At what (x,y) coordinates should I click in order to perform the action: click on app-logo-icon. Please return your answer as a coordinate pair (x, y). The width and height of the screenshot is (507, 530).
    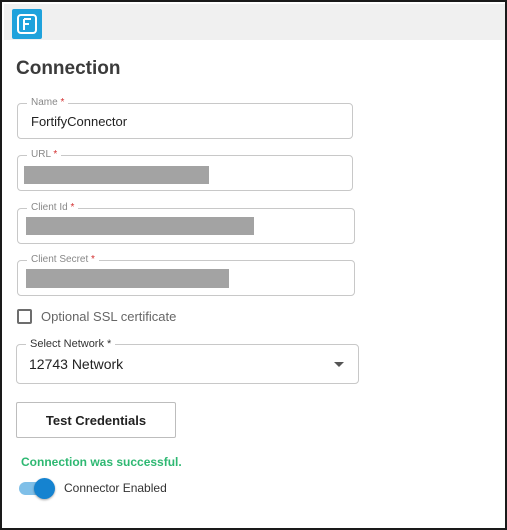
    Looking at the image, I should click on (27, 24).